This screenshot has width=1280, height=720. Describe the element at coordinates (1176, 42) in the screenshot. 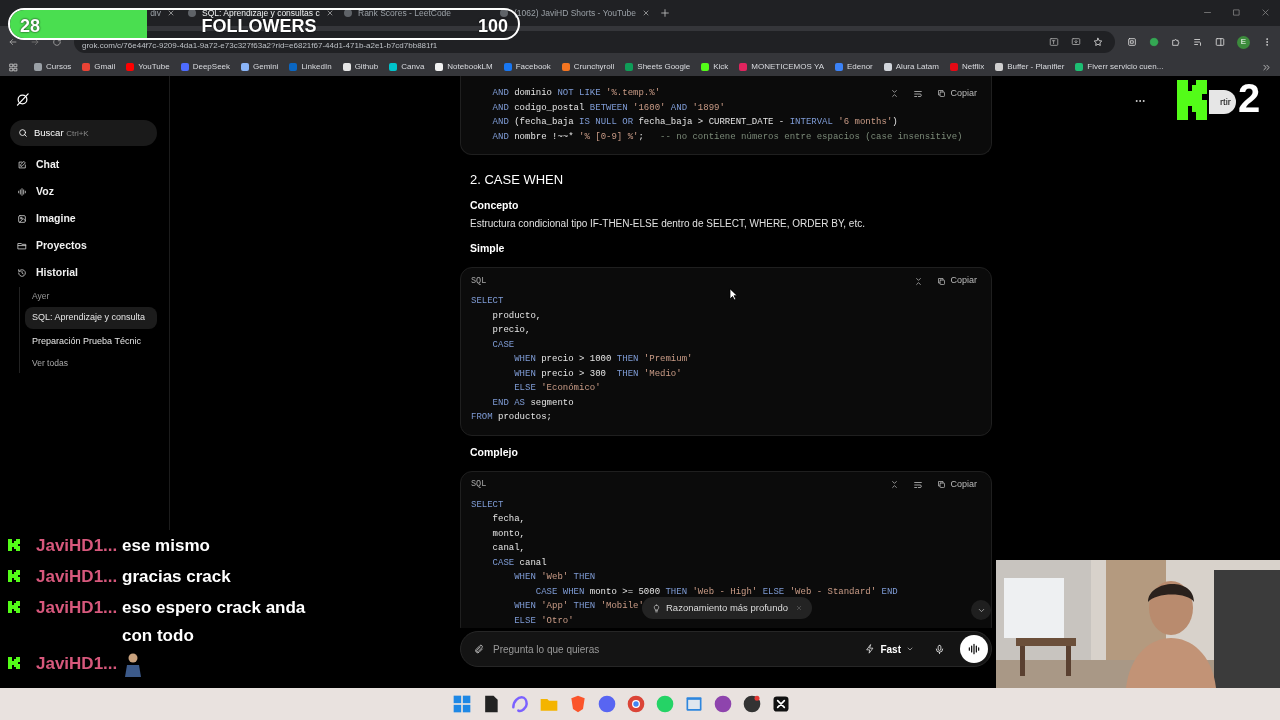

I see `puzzle-icon` at that location.